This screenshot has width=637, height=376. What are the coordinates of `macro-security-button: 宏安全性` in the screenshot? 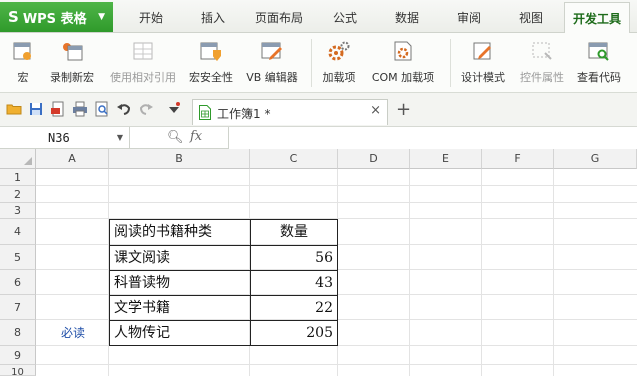 It's located at (211, 63).